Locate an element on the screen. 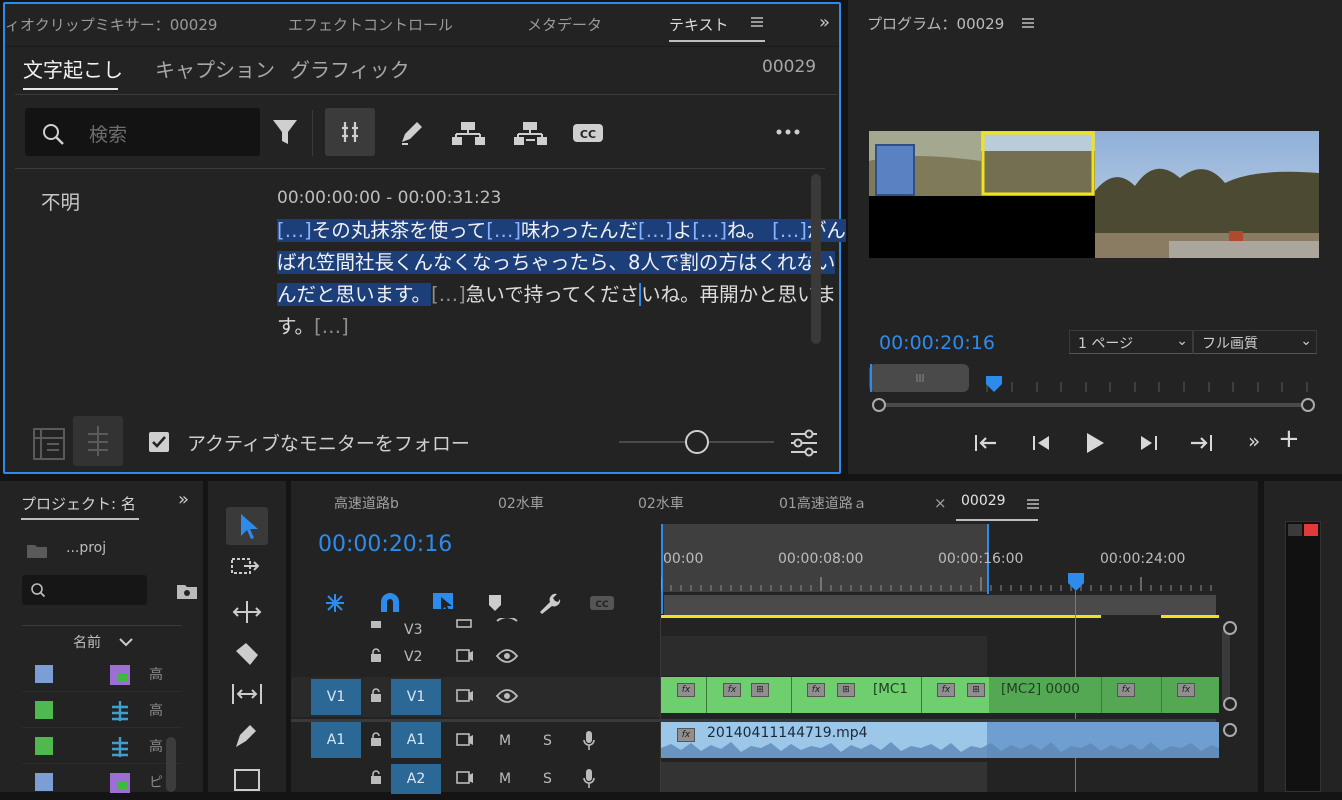  transcript-view-icon is located at coordinates (49, 444).